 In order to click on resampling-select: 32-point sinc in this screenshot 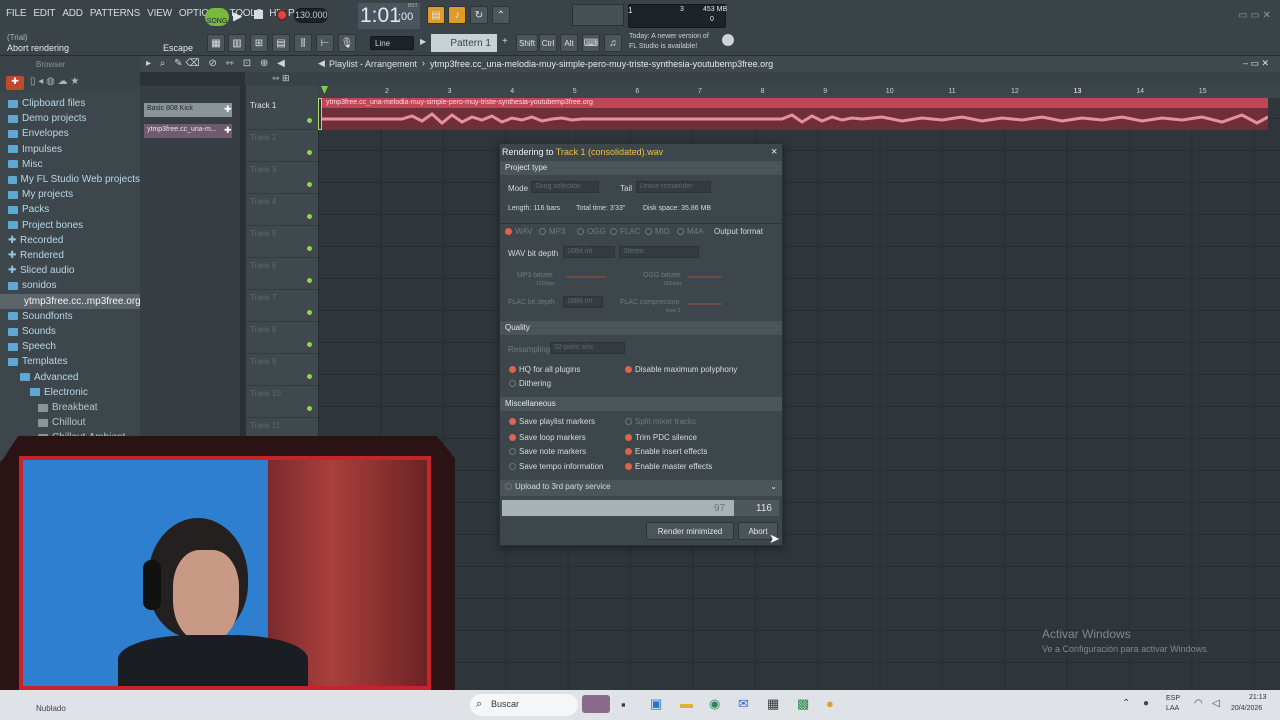, I will do `click(587, 348)`.